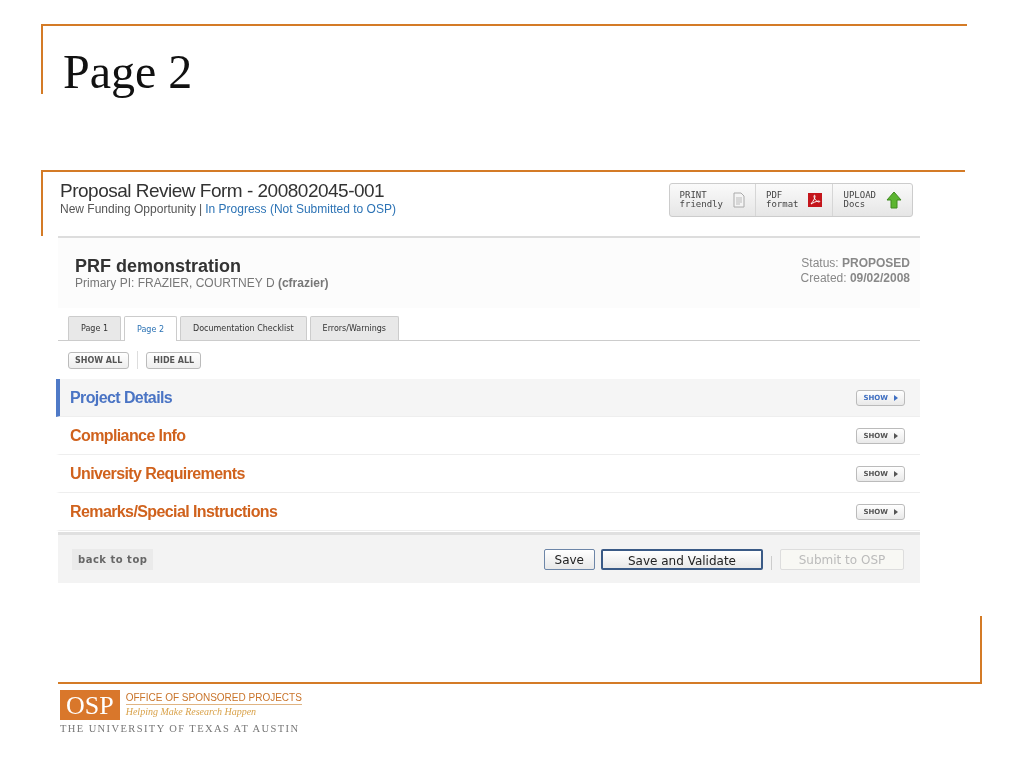  Describe the element at coordinates (121, 397) in the screenshot. I see `section-title: Project Details` at that location.